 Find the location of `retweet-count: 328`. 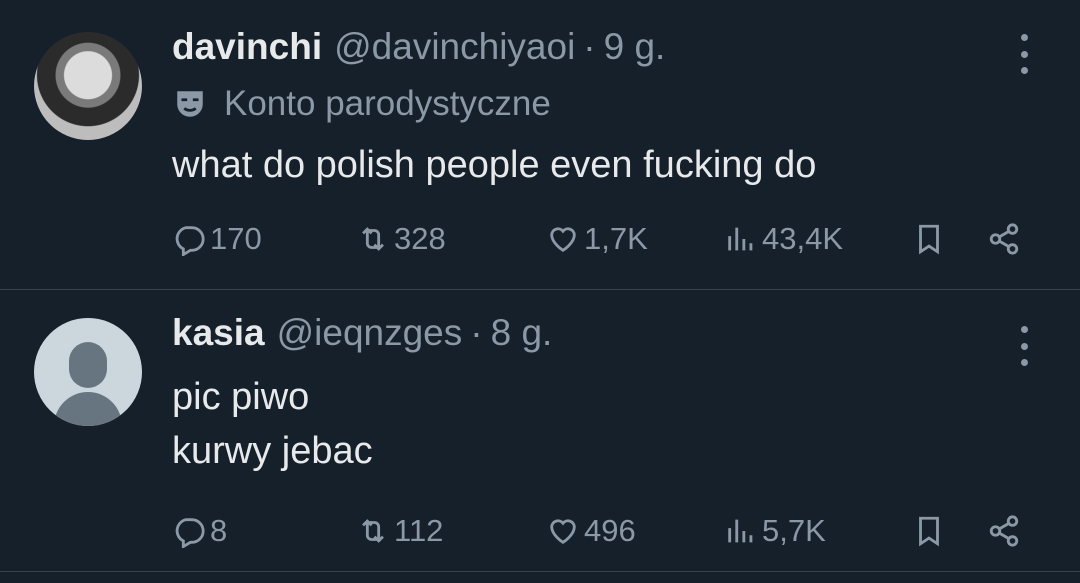

retweet-count: 328 is located at coordinates (420, 238).